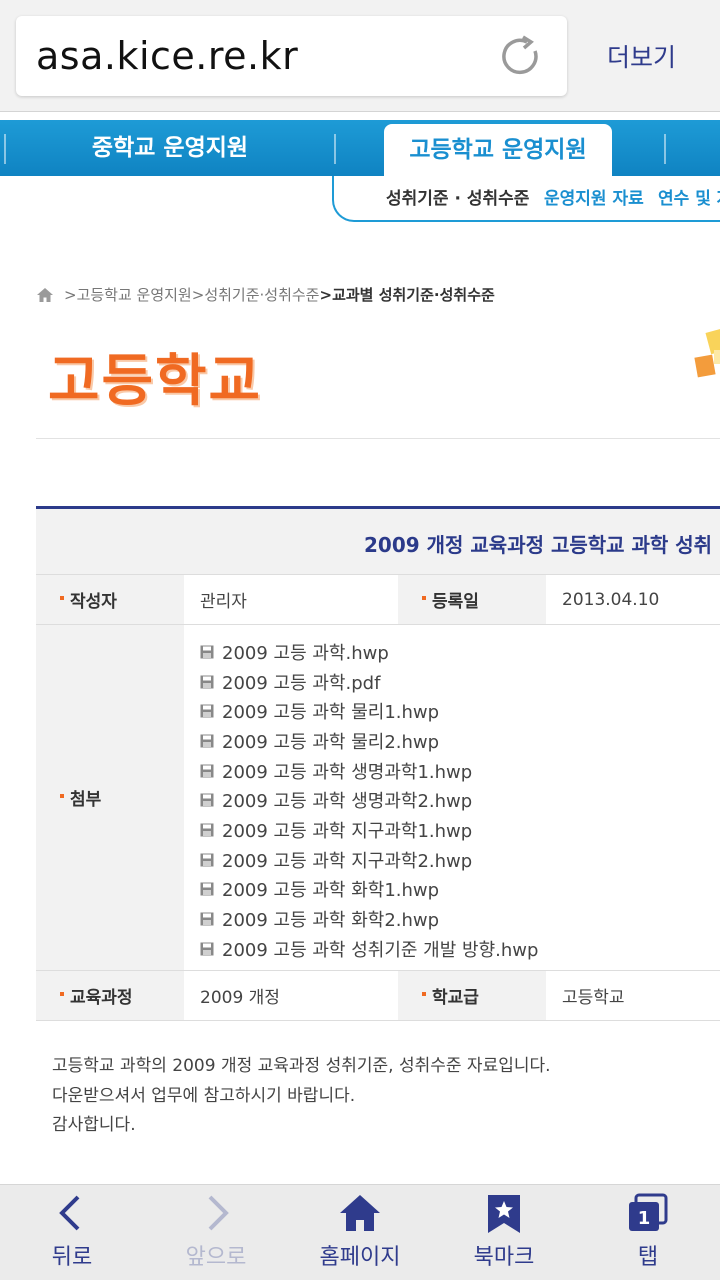 This screenshot has width=720, height=1280. What do you see at coordinates (204, 1095) in the screenshot?
I see `body-line: 다운받으셔서 업무에 참고하시기 바랍니다.` at bounding box center [204, 1095].